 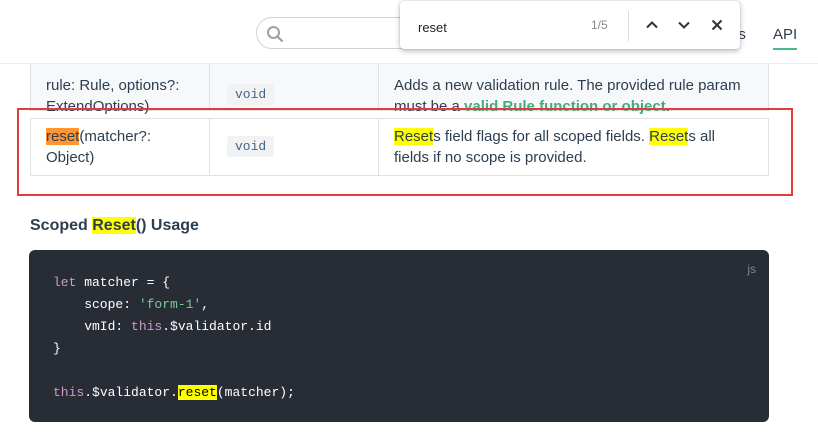 I want to click on search-icon, so click(x=275, y=34).